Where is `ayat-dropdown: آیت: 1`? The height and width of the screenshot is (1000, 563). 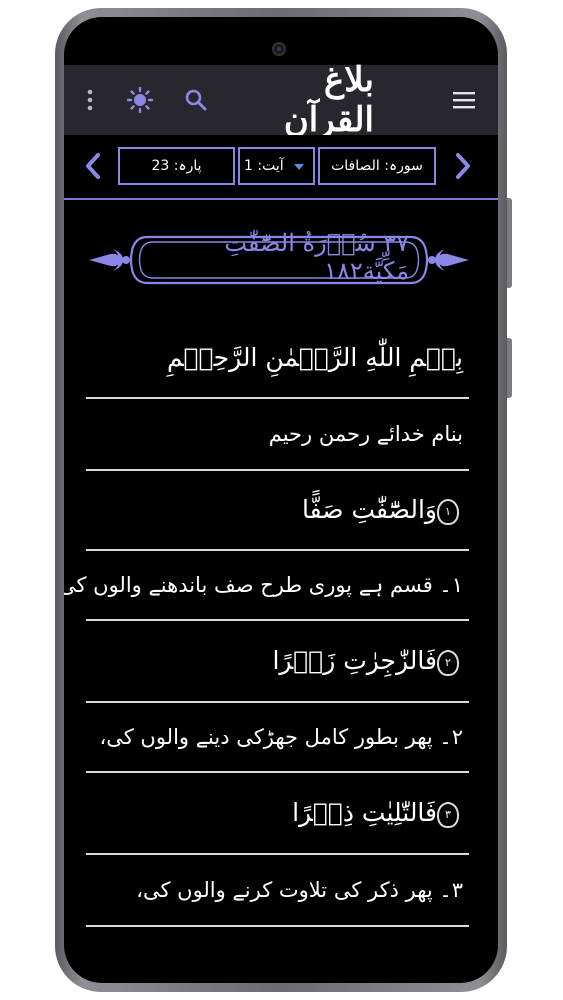 ayat-dropdown: آیت: 1 is located at coordinates (276, 166).